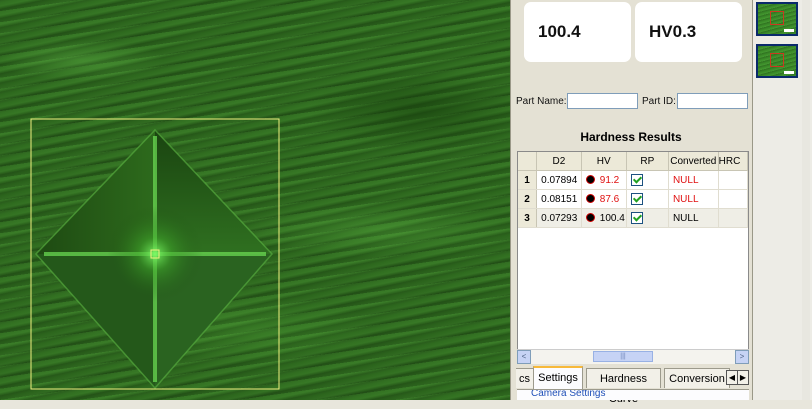 The height and width of the screenshot is (409, 812). I want to click on d2-cell: 0.07894, so click(559, 180).